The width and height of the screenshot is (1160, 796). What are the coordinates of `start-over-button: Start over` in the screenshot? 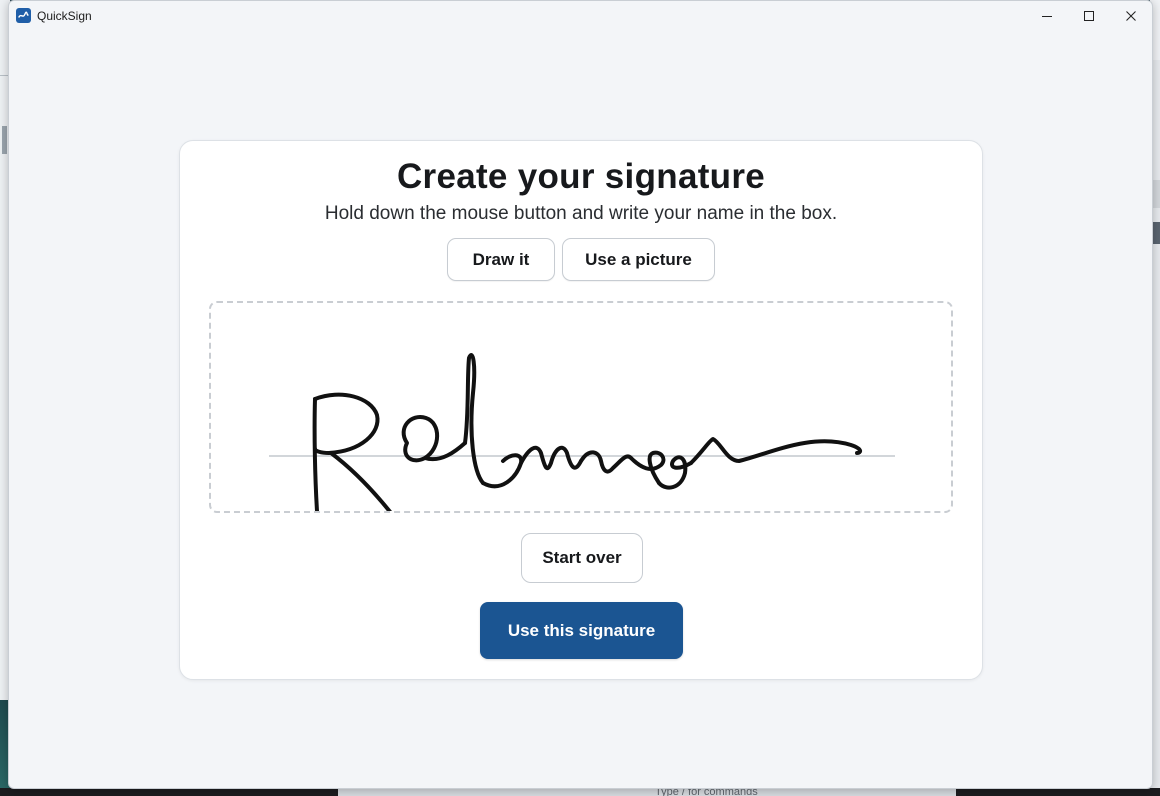 It's located at (582, 558).